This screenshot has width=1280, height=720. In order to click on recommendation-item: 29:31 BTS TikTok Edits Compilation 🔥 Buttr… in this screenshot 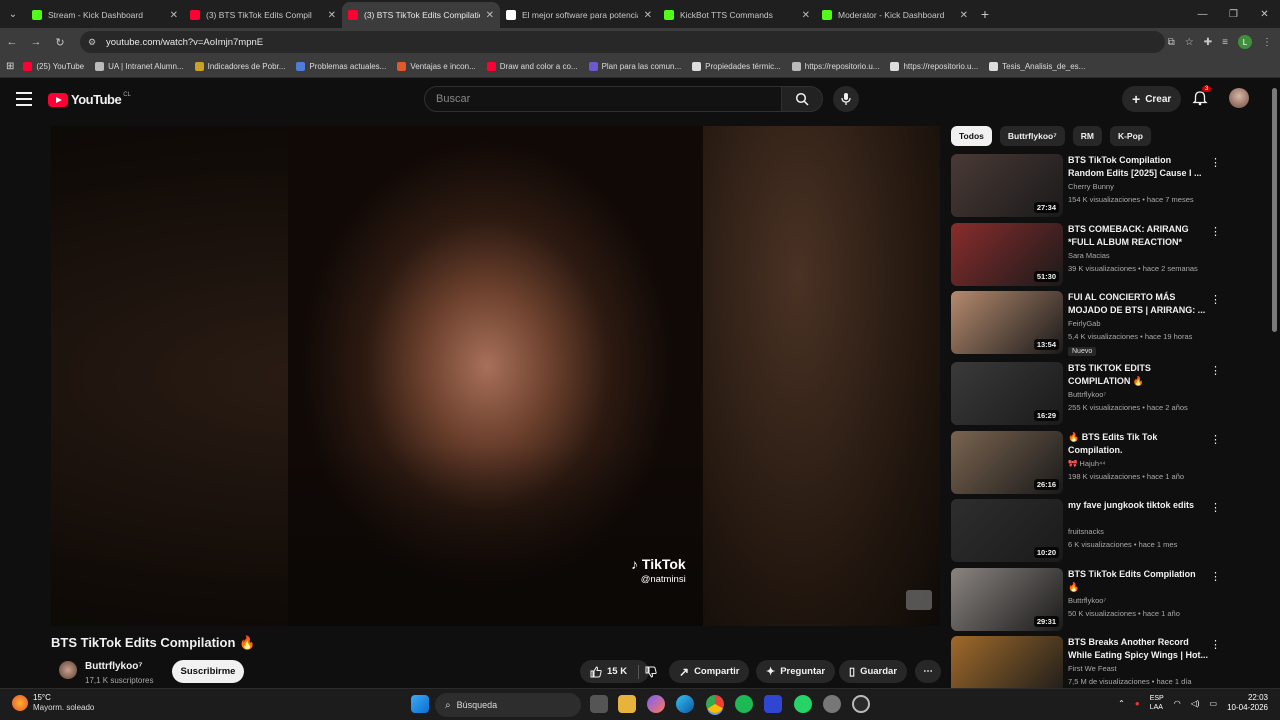, I will do `click(1086, 600)`.